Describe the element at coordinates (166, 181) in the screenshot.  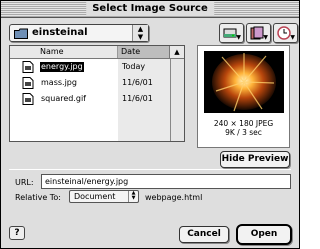
I see `url-input: einsteinal/energy.jpg` at that location.